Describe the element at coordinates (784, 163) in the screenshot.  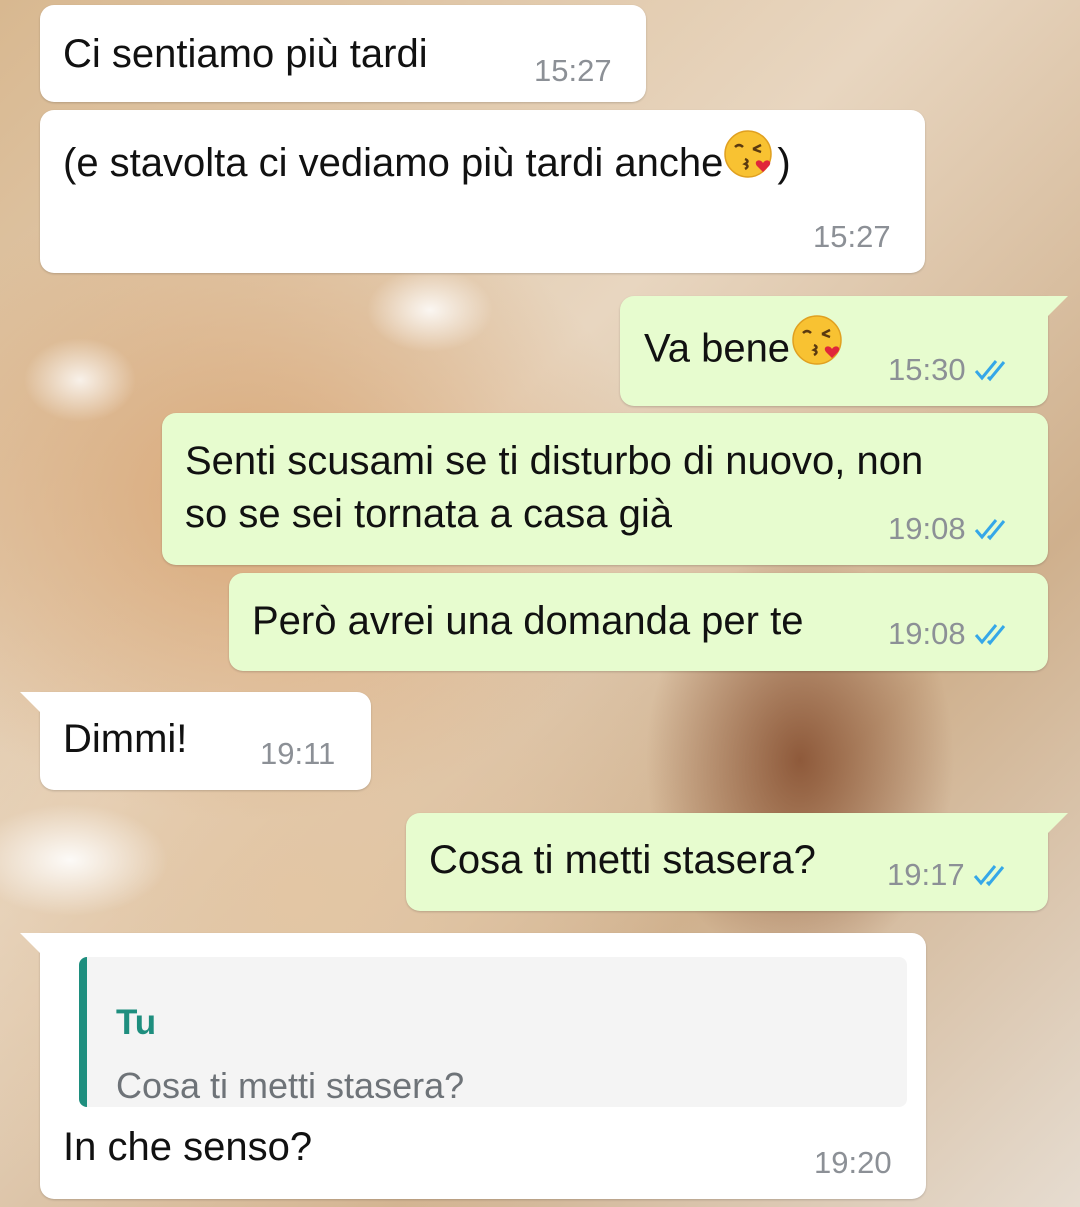
I see `message-text-part: )` at that location.